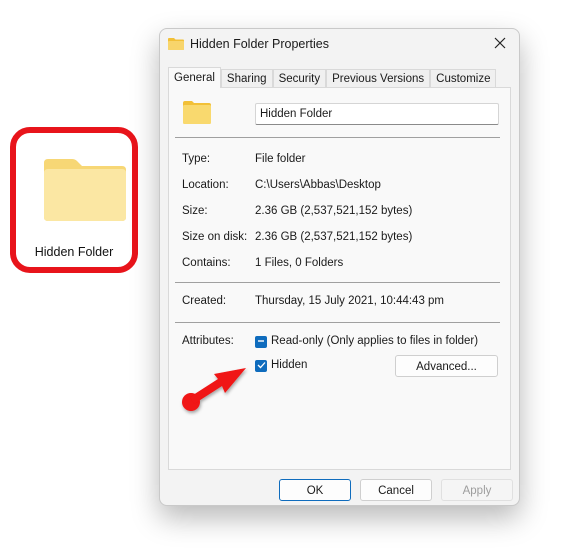  What do you see at coordinates (196, 159) in the screenshot?
I see `type-label: Type:` at bounding box center [196, 159].